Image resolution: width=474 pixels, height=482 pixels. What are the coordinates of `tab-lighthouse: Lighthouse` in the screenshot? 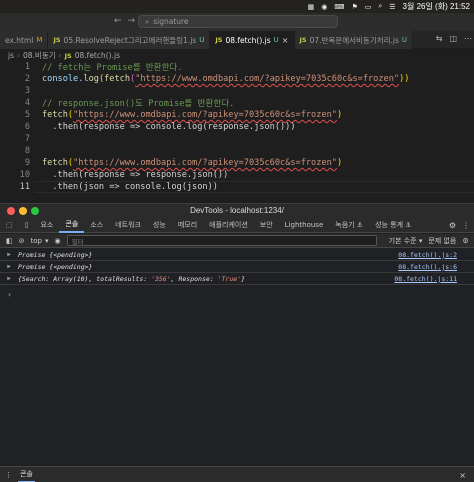 It's located at (304, 225).